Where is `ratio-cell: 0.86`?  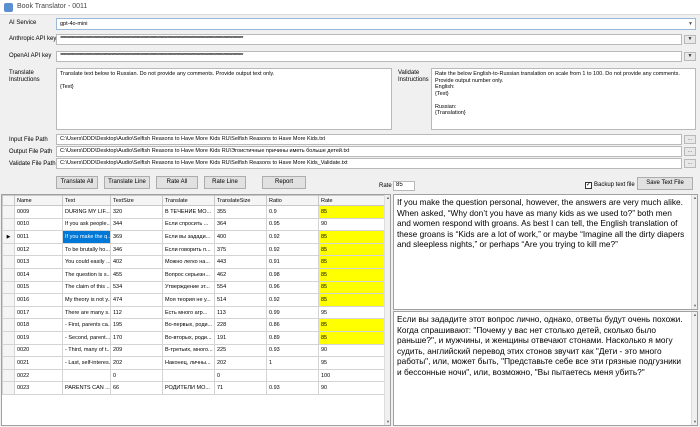
ratio-cell: 0.86 is located at coordinates (292, 325).